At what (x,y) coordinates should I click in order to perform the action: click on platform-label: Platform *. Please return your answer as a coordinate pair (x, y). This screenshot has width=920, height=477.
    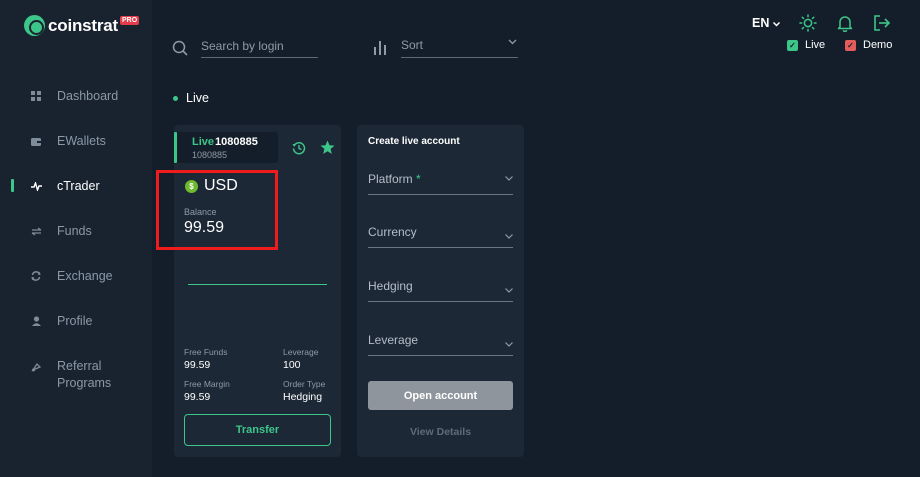
    Looking at the image, I should click on (394, 179).